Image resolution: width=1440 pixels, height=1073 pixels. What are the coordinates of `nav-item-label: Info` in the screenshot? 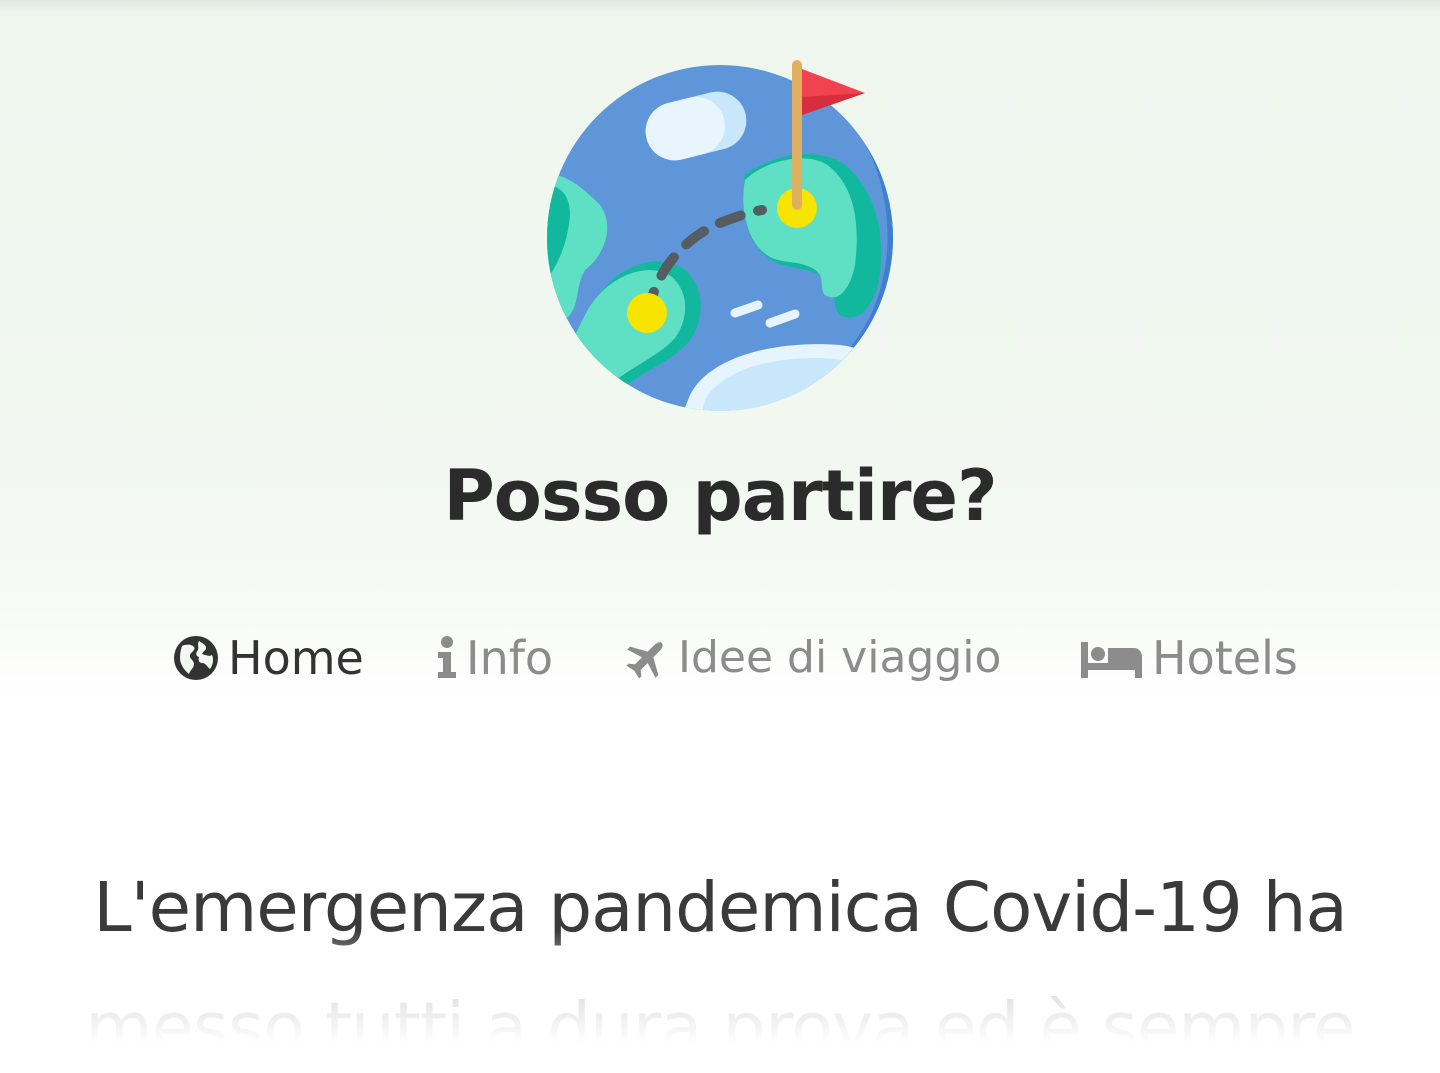 It's located at (510, 657).